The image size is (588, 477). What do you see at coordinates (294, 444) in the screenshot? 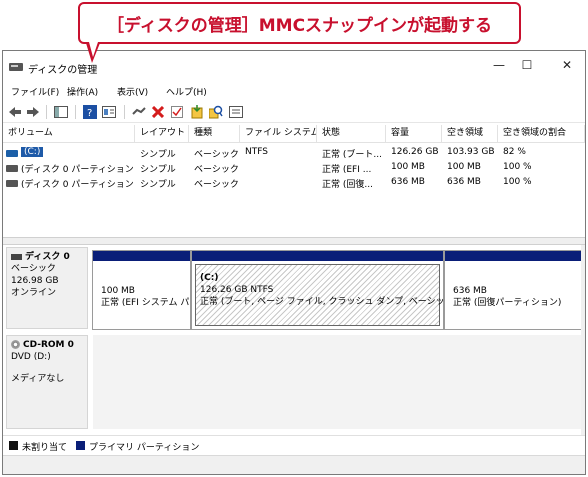
I see `legend: 未割り当て プライマリ パーティション` at bounding box center [294, 444].